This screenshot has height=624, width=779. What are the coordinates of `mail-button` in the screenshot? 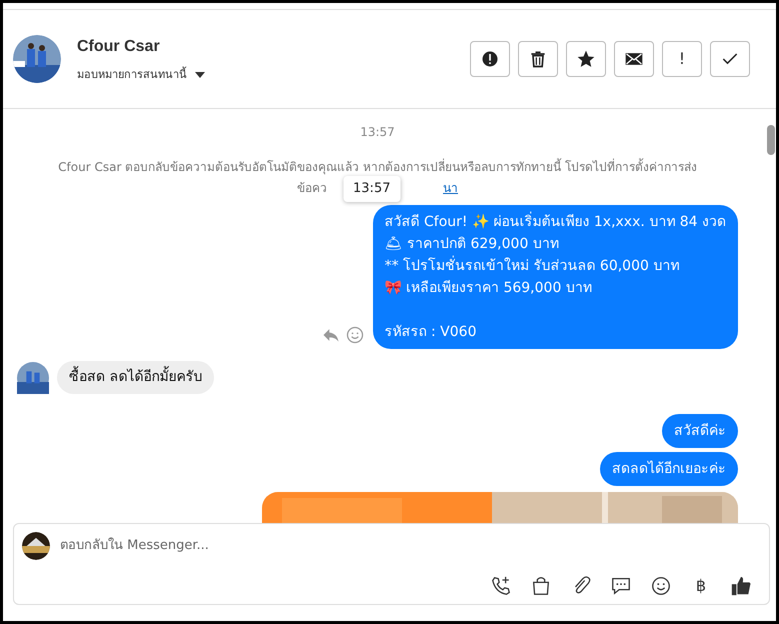 It's located at (634, 59).